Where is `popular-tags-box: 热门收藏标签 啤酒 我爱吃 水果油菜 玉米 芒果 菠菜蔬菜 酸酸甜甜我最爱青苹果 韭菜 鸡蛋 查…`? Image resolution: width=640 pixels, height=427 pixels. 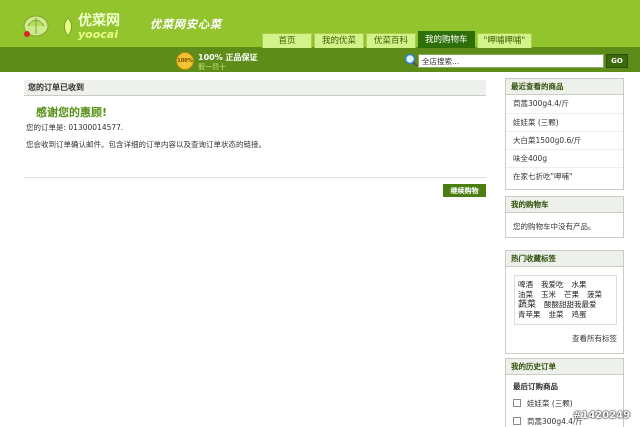 popular-tags-box: 热门收藏标签 啤酒 我爱吃 水果油菜 玉米 芒果 菠菜蔬菜 酸酸甜甜我最爱青苹果 韭菜 鸡蛋 查… is located at coordinates (564, 302).